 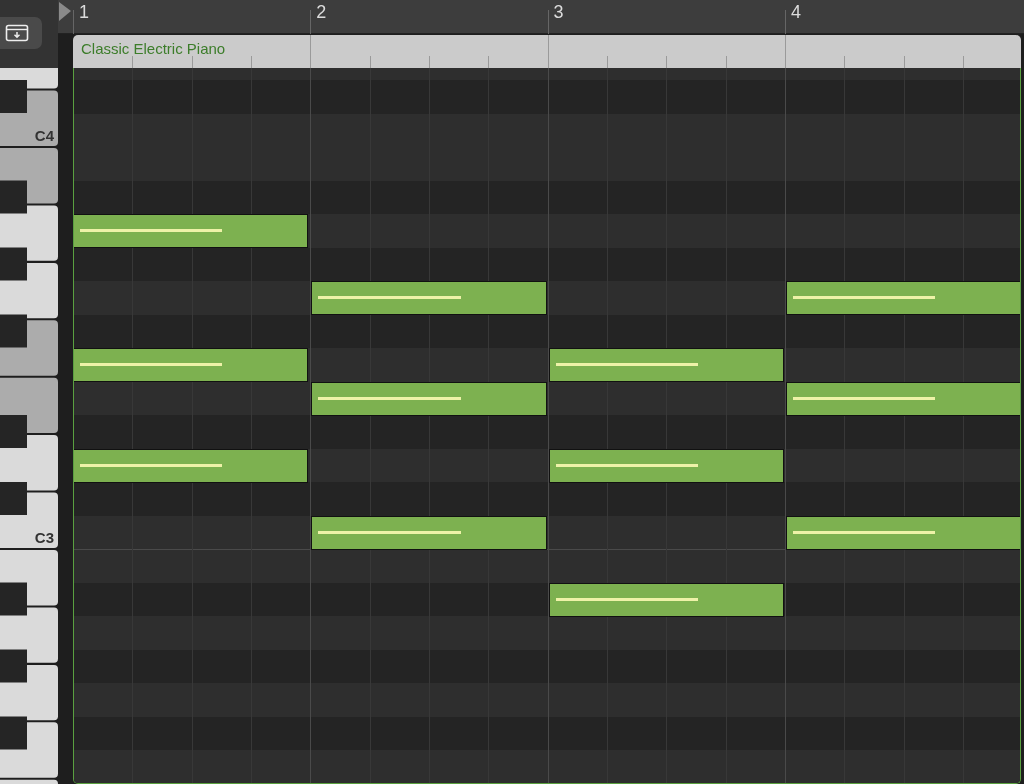 I want to click on region-name: Classic Electric Piano, so click(x=153, y=48).